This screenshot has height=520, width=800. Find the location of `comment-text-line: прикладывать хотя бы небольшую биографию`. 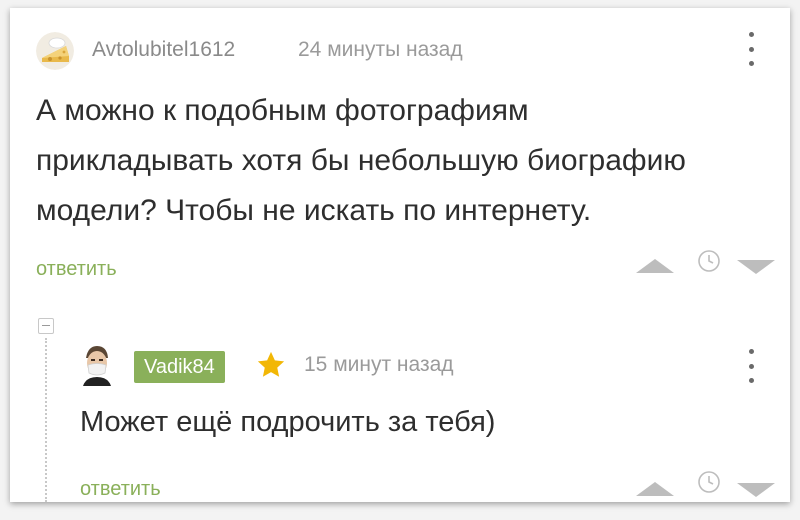

comment-text-line: прикладывать хотя бы небольшую биографию is located at coordinates (361, 160).